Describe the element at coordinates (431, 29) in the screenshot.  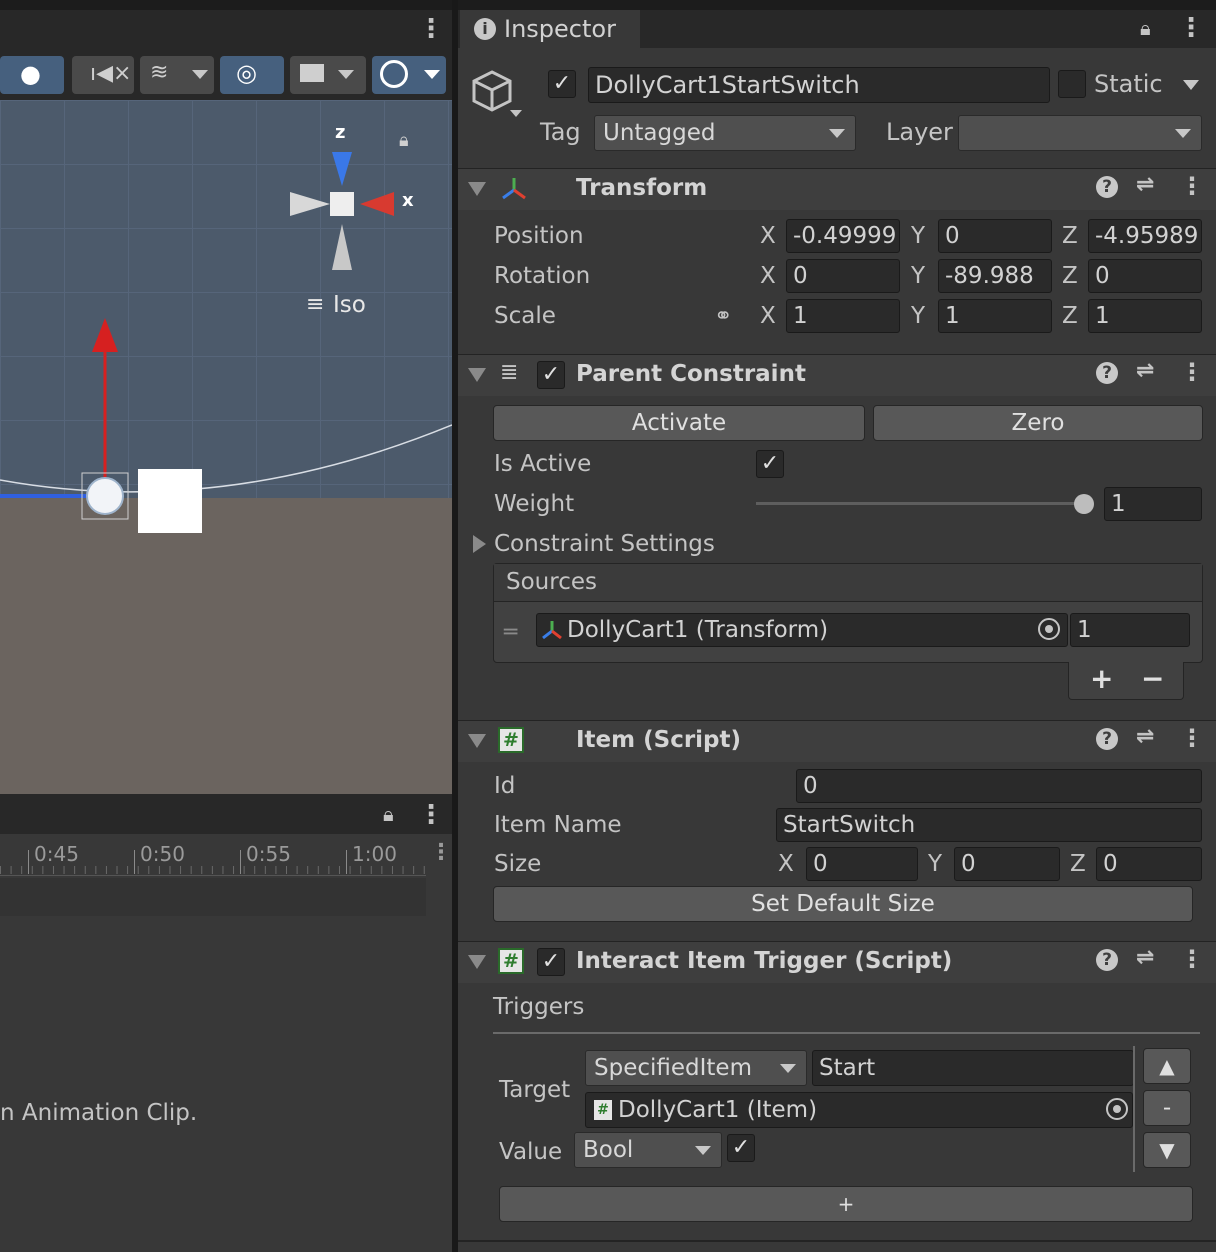
I see `scene-menu-icon: ⋮` at that location.